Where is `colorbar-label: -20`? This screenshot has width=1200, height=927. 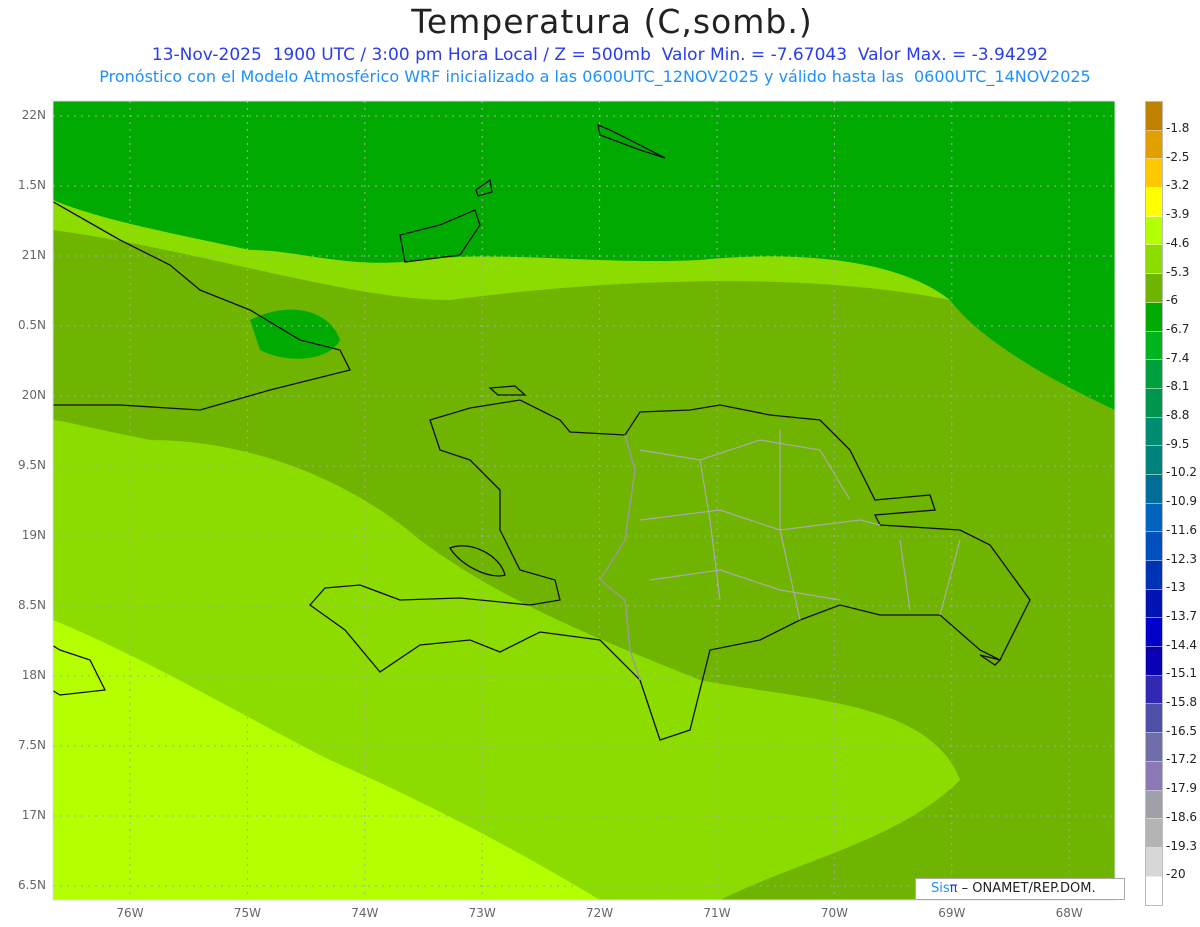 colorbar-label: -20 is located at coordinates (1176, 874).